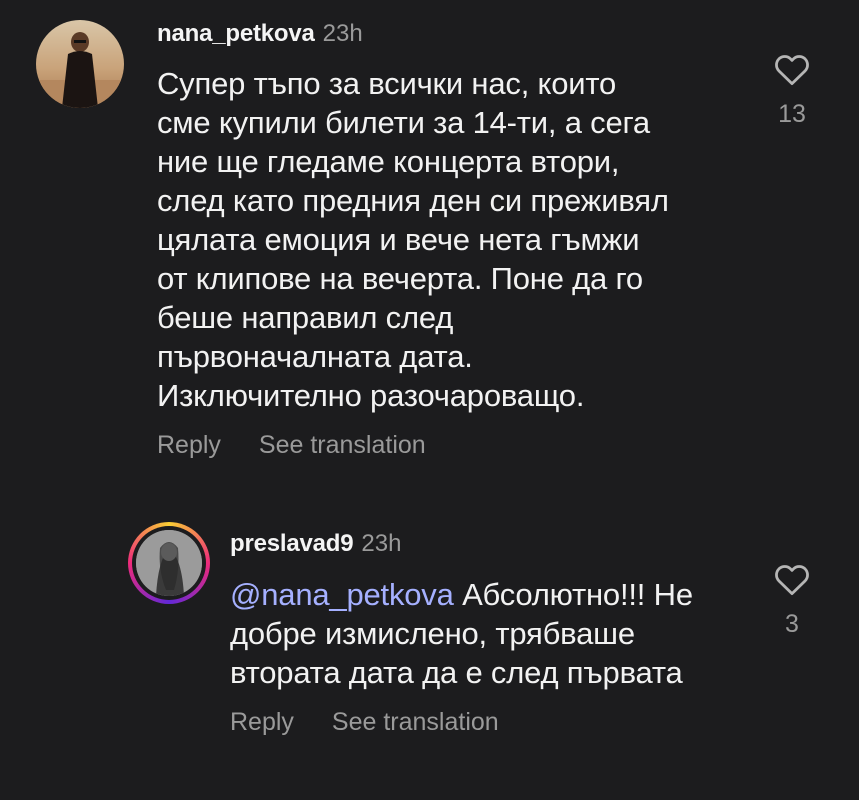 The height and width of the screenshot is (800, 859). Describe the element at coordinates (292, 543) in the screenshot. I see `username: preslavad9` at that location.